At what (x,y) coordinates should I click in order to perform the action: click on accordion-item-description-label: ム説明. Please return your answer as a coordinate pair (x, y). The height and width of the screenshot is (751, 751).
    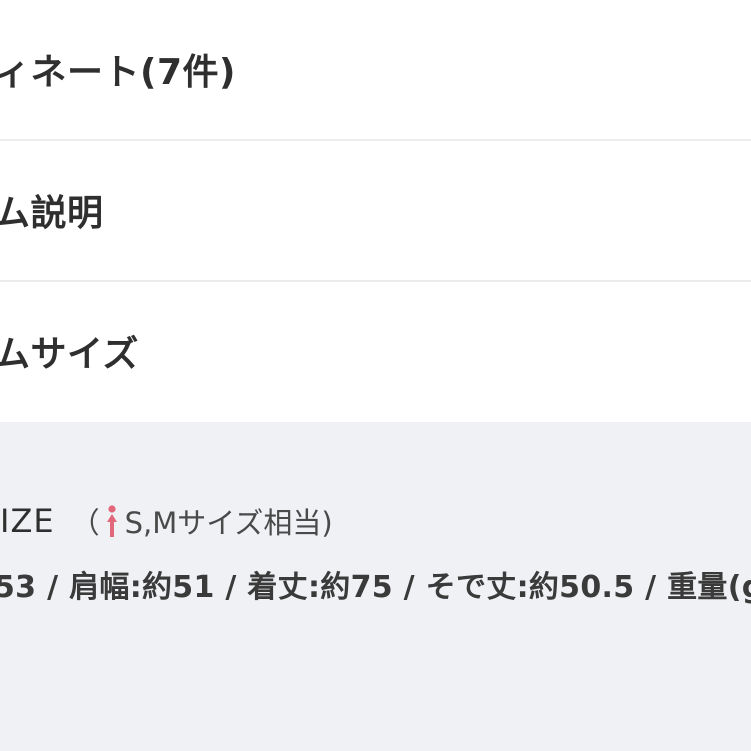
    Looking at the image, I should click on (52, 213).